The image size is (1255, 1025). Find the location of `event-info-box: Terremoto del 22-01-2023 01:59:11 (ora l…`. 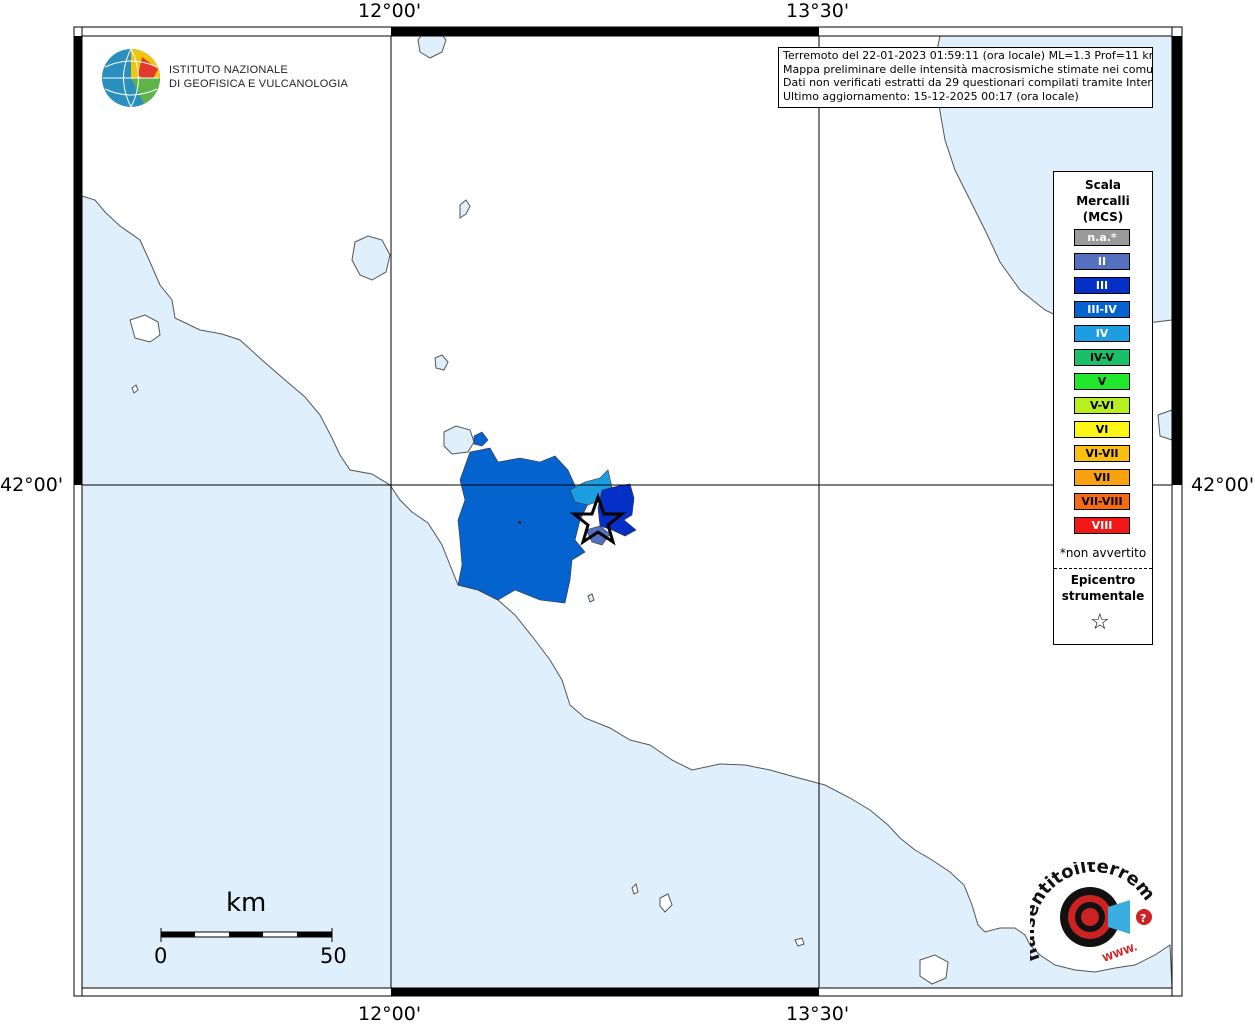

event-info-box: Terremoto del 22-01-2023 01:59:11 (ora l… is located at coordinates (965, 77).